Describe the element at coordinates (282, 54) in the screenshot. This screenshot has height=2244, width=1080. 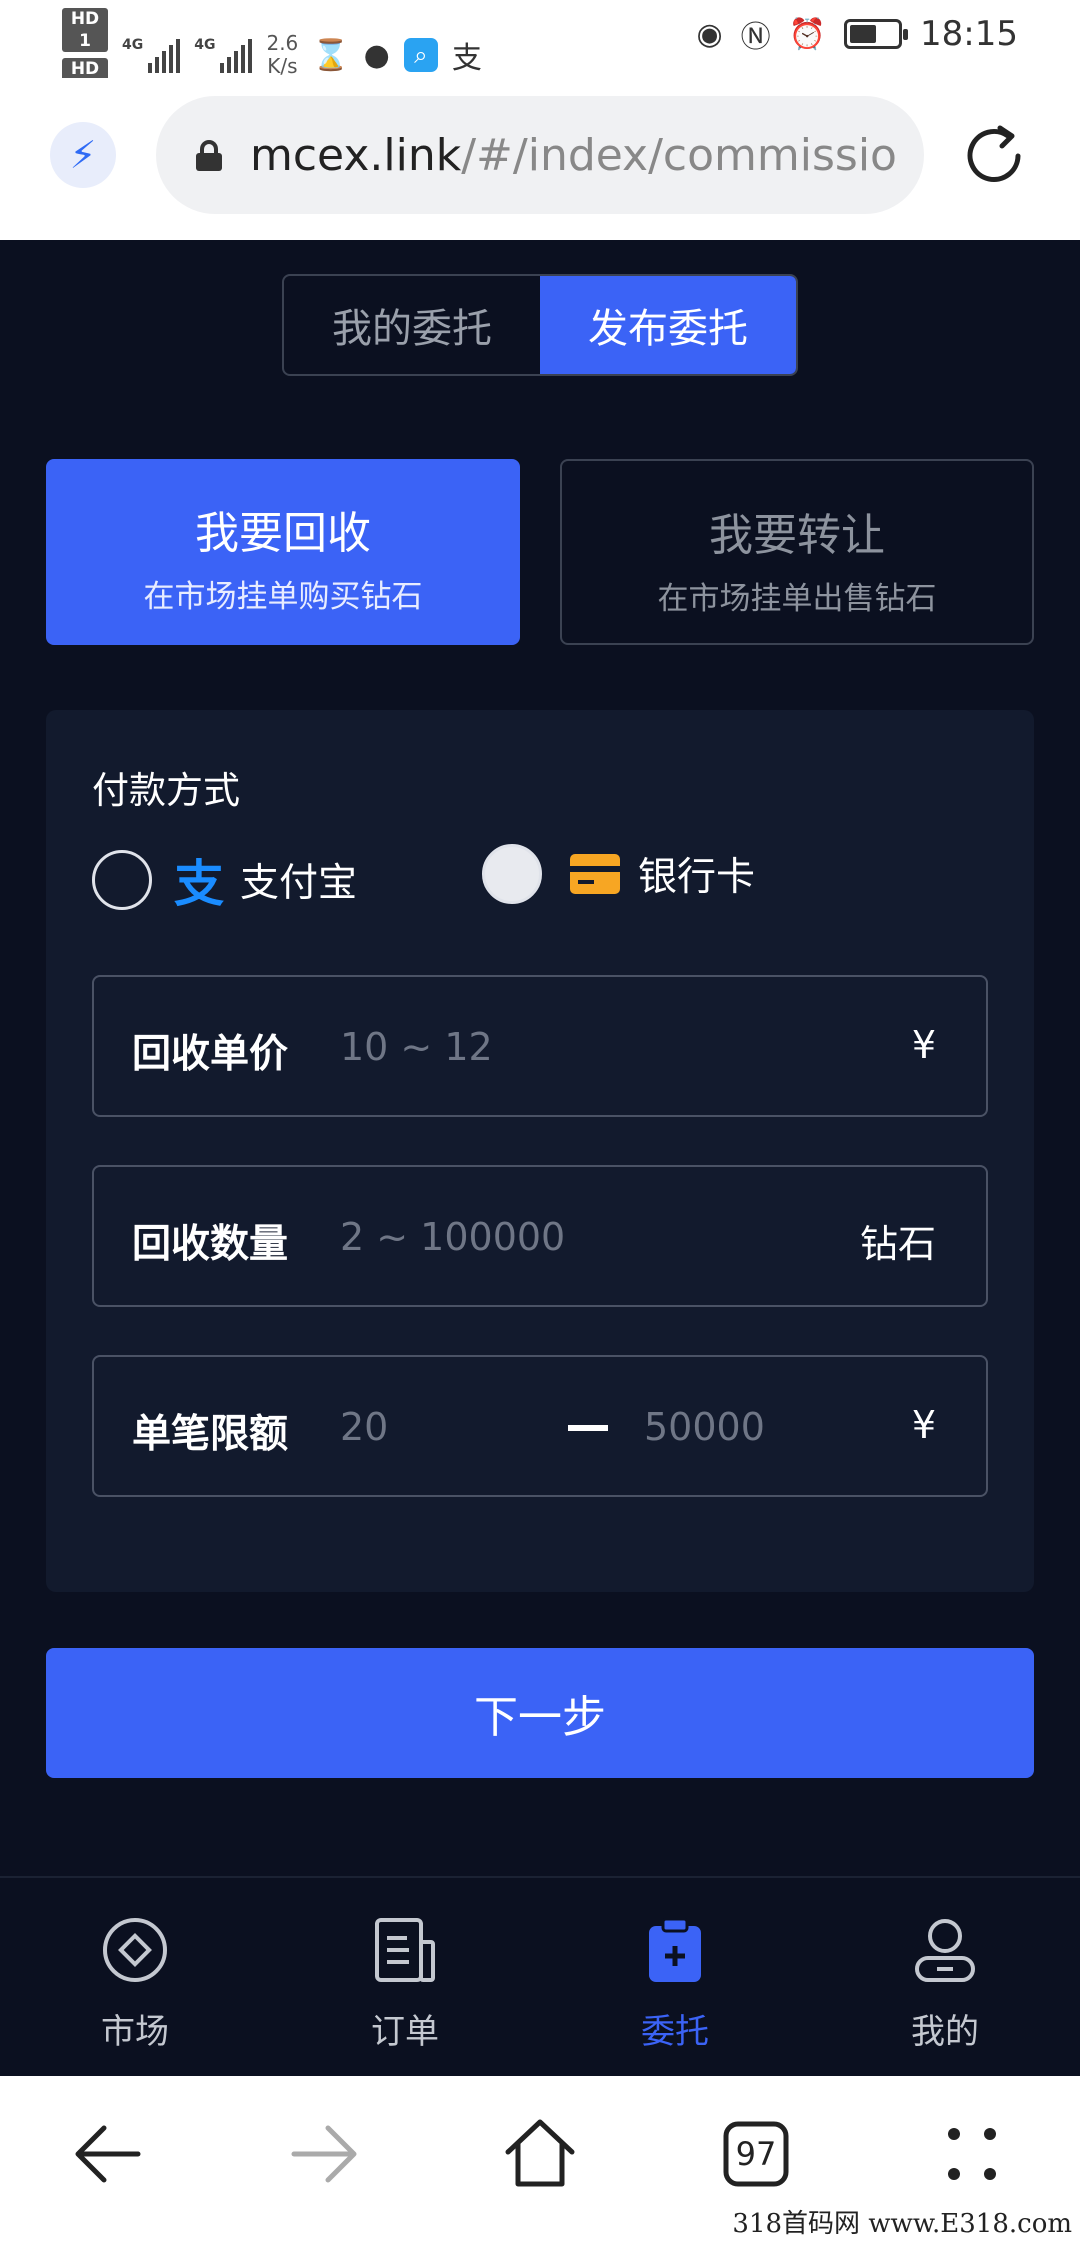
I see `network-speed: 2.6 K/s` at that location.